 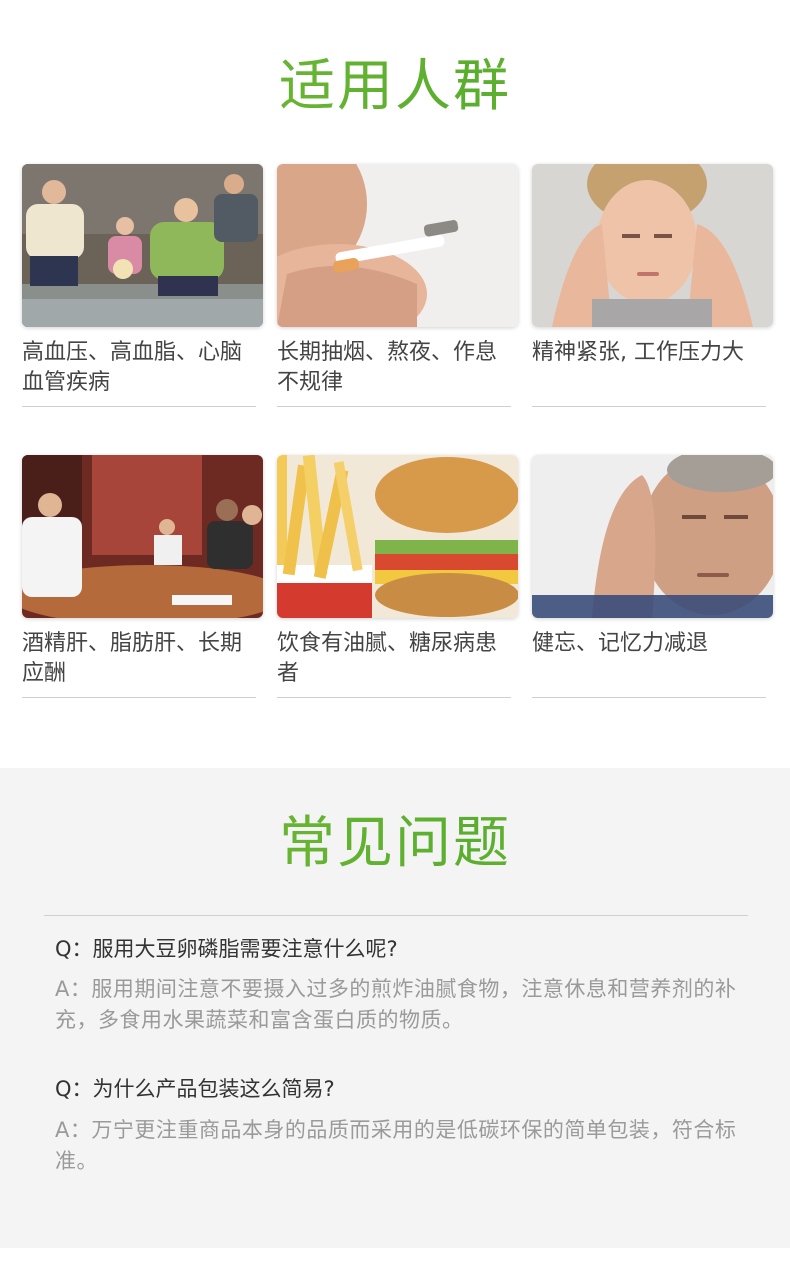 I want to click on group-caption: 精神紧张, 工作压力大, so click(x=638, y=352).